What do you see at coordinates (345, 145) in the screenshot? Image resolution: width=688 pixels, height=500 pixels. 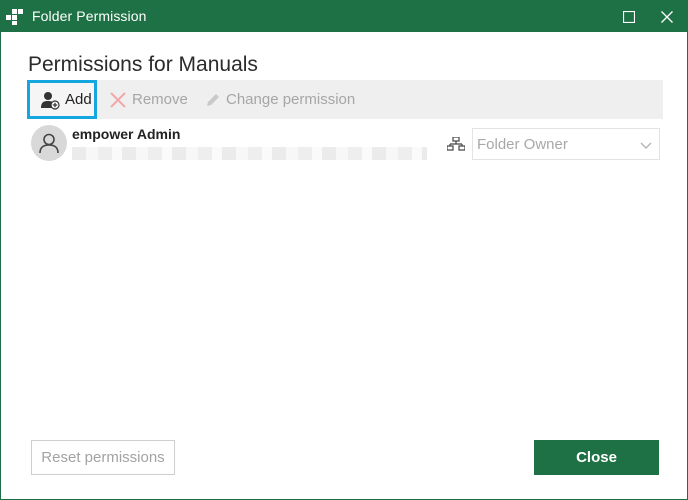 I see `list-item: empower Admin Folder Owner` at bounding box center [345, 145].